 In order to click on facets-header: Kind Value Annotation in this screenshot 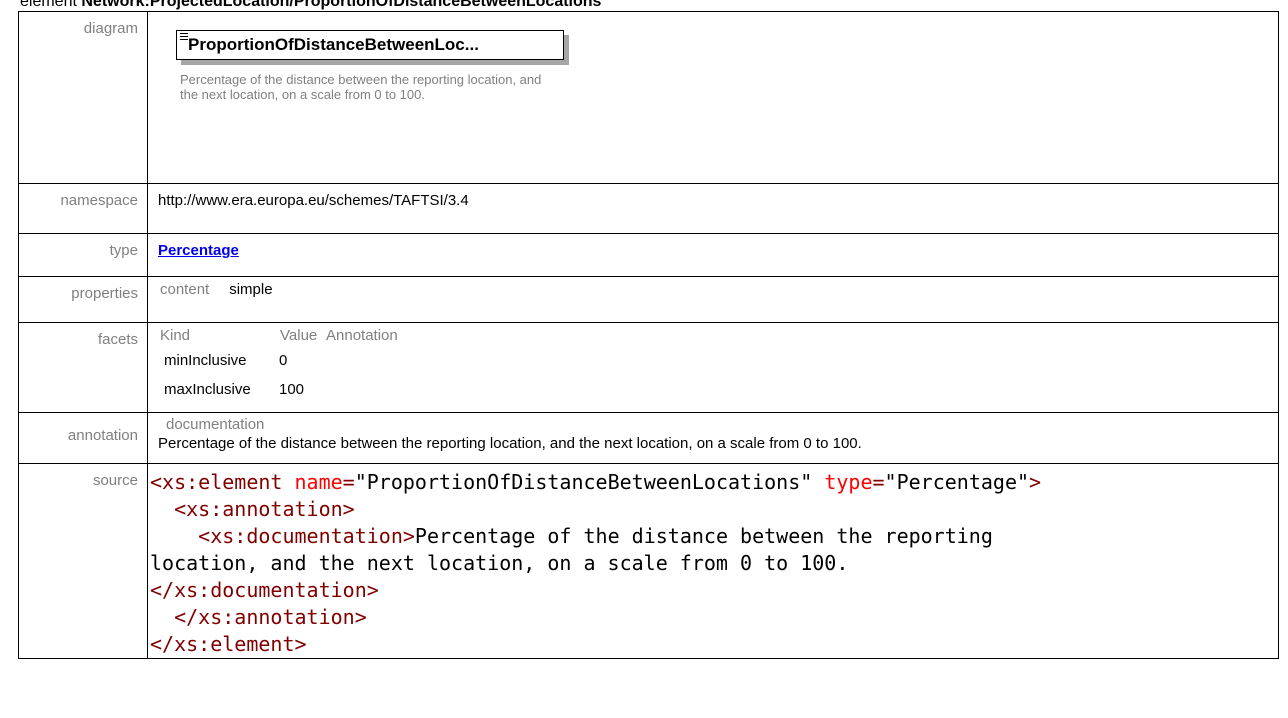, I will do `click(719, 335)`.